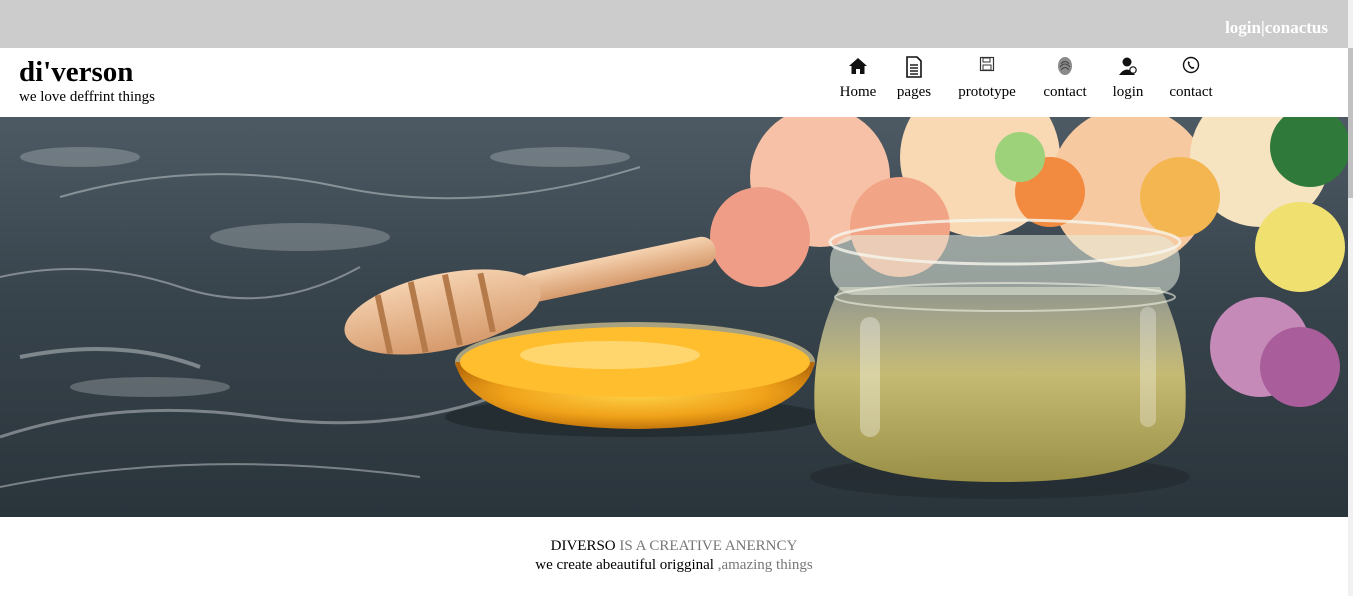 This screenshot has width=1353, height=596. I want to click on nav-item-home: Home, so click(858, 78).